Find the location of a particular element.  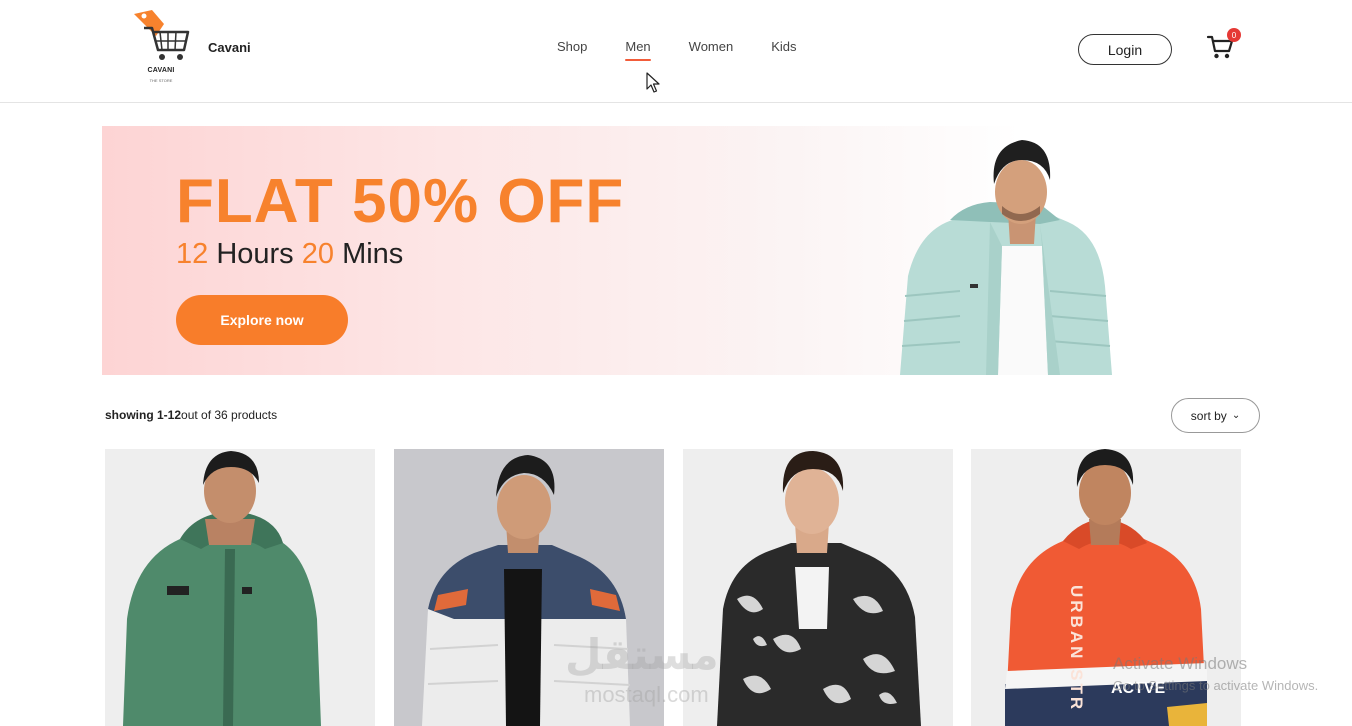

results-count: showing 1-12out of 36 products is located at coordinates (191, 415).